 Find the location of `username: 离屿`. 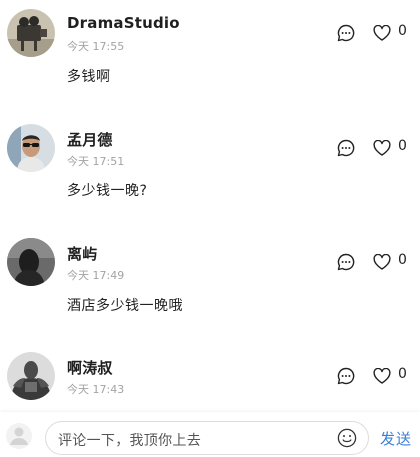

username: 离屿 is located at coordinates (82, 253).